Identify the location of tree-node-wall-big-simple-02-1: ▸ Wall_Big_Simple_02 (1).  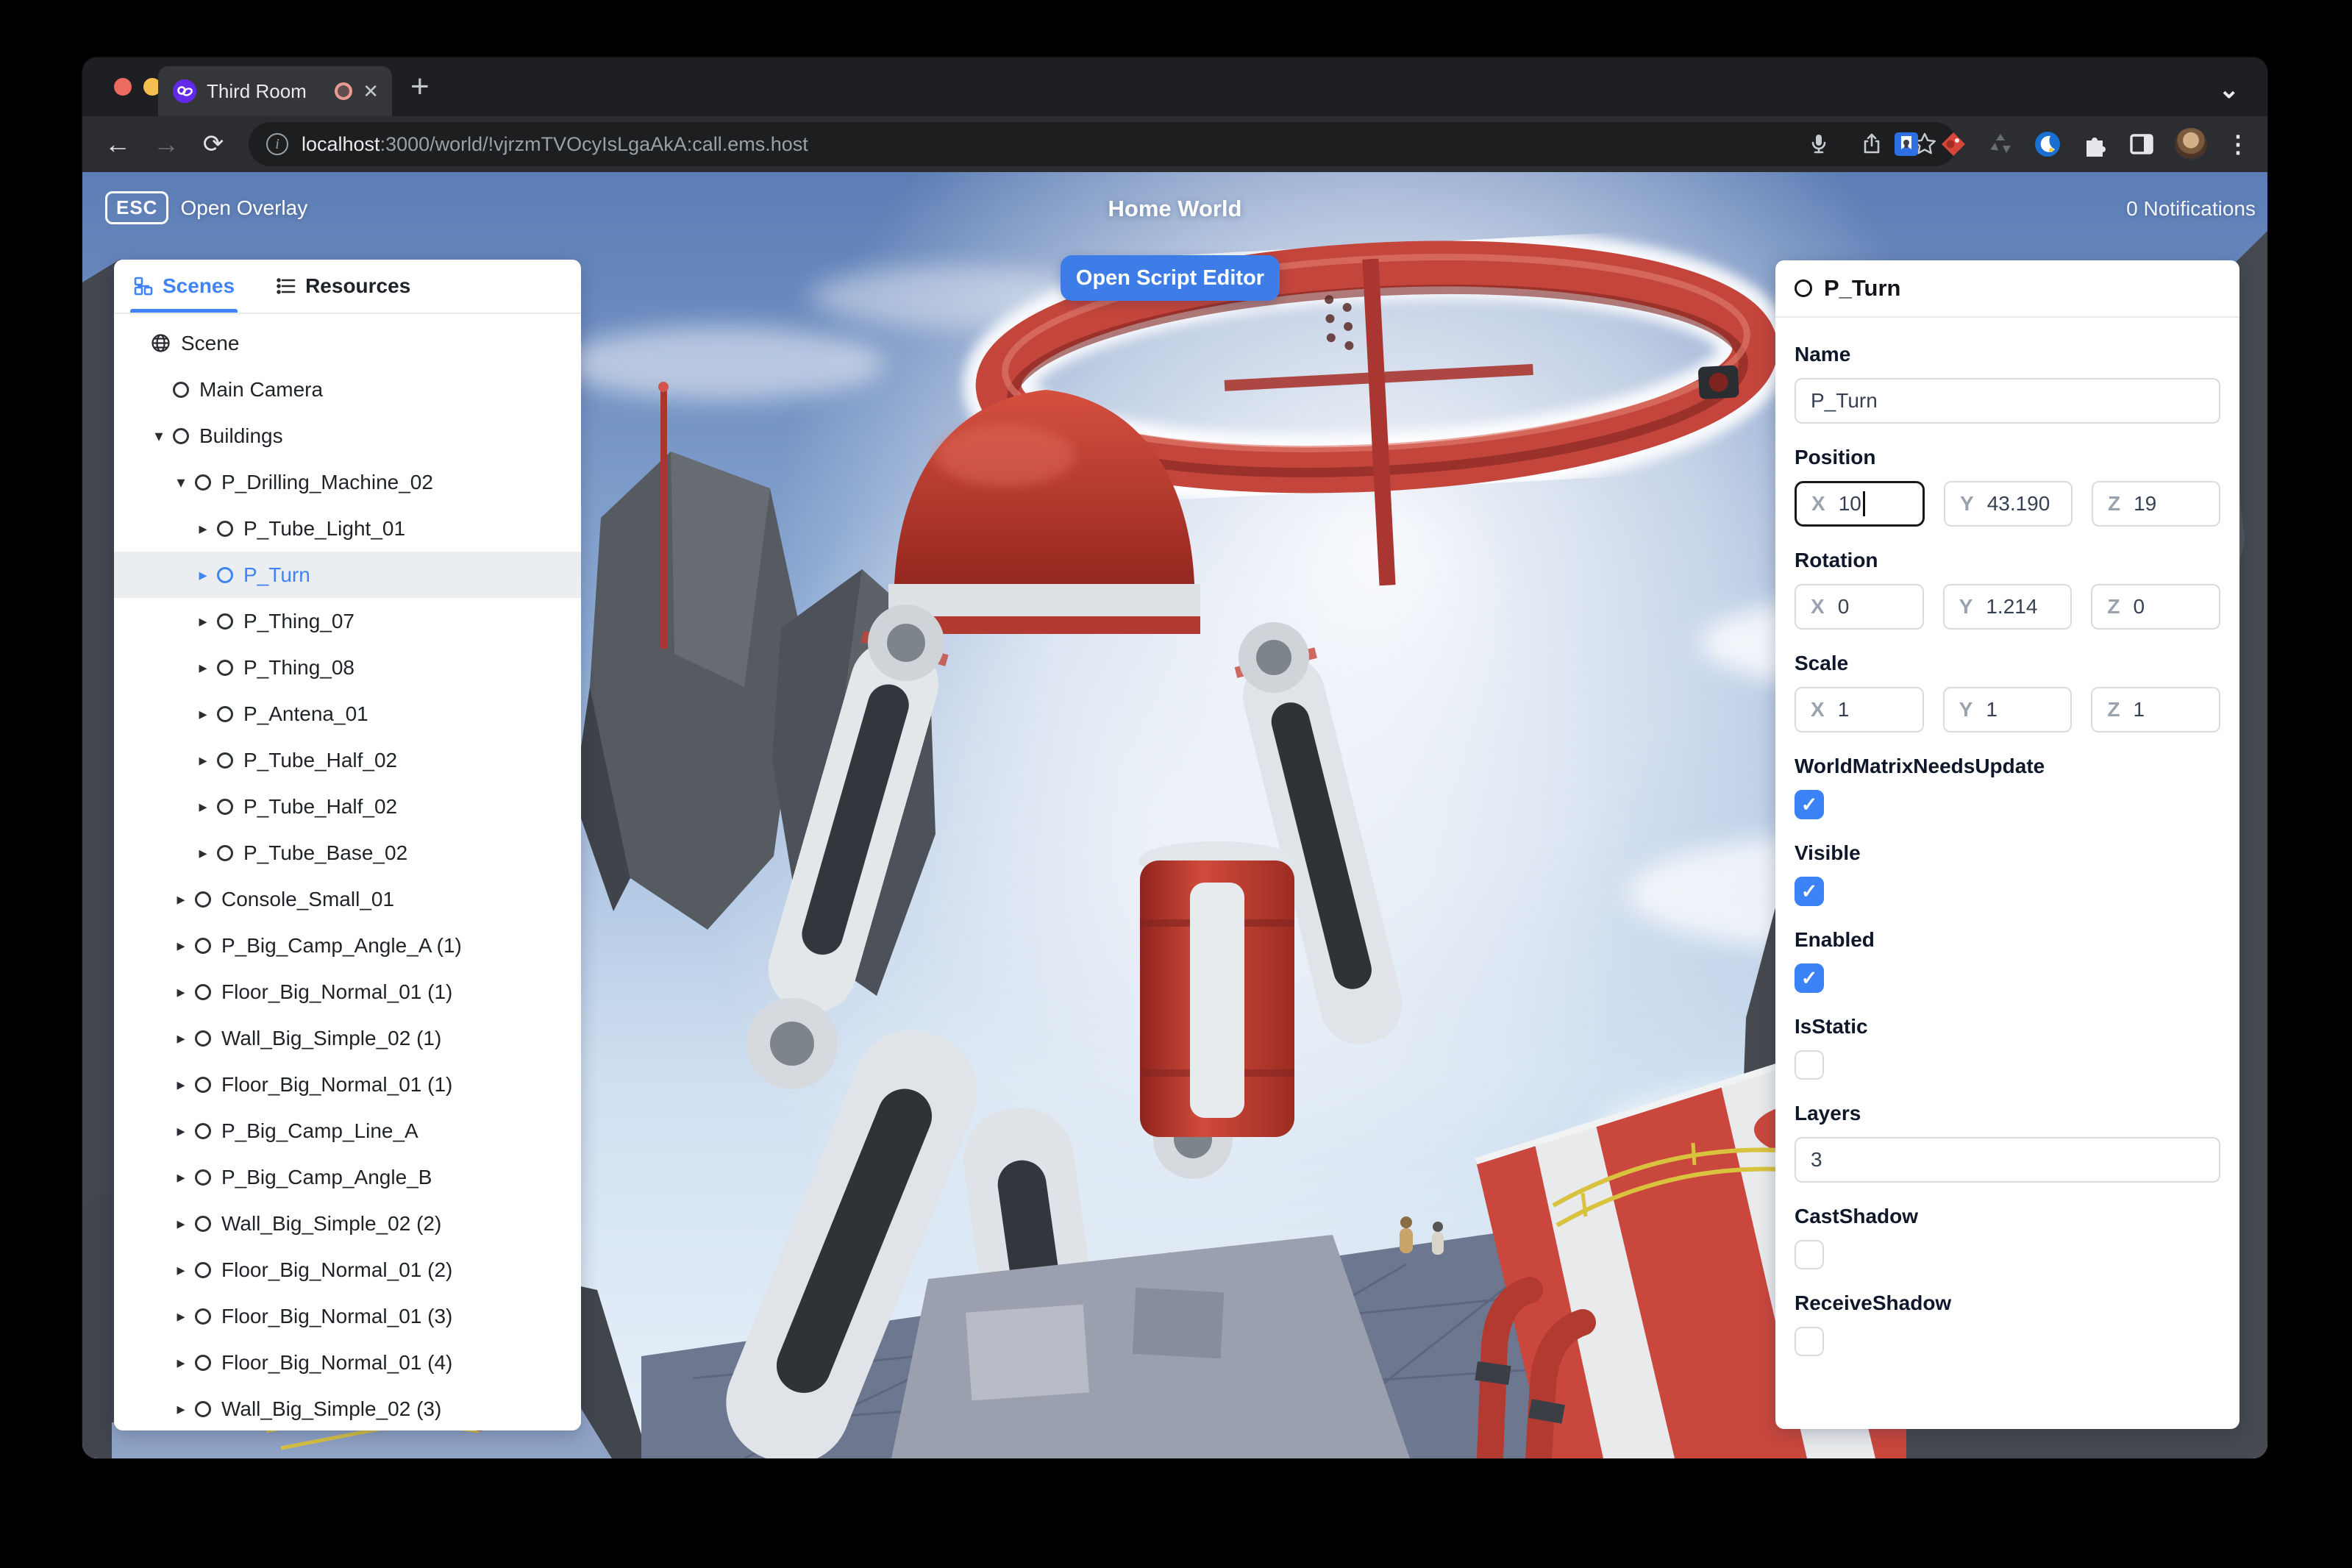
(347, 1038).